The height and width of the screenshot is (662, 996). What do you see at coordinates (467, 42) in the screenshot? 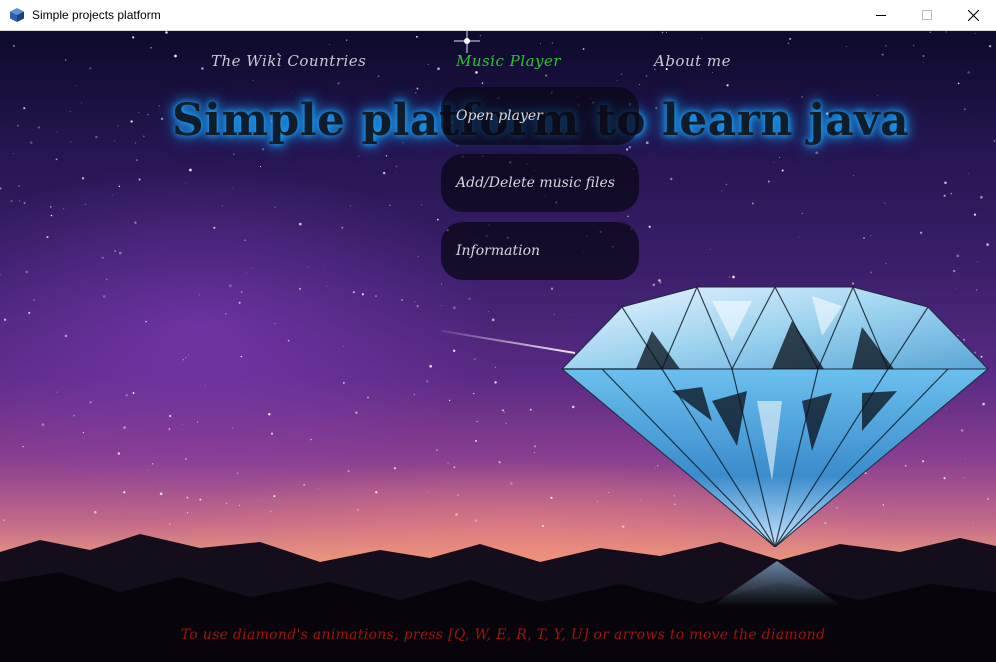
I see `sparkle-star-icon` at bounding box center [467, 42].